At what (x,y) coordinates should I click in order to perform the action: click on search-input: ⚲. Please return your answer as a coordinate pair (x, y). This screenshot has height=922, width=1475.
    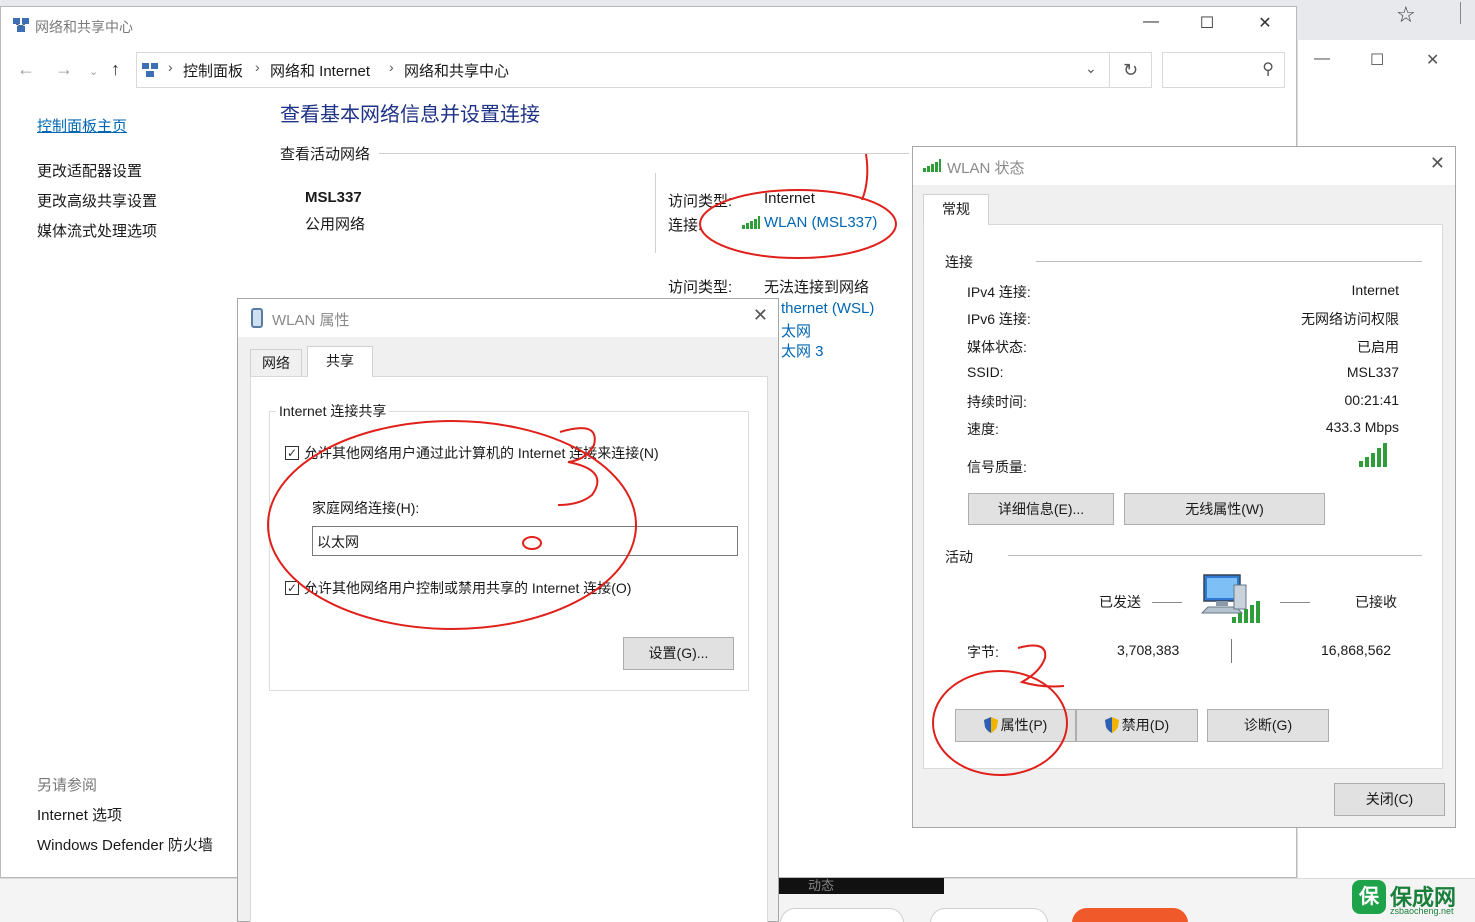
    Looking at the image, I should click on (1223, 70).